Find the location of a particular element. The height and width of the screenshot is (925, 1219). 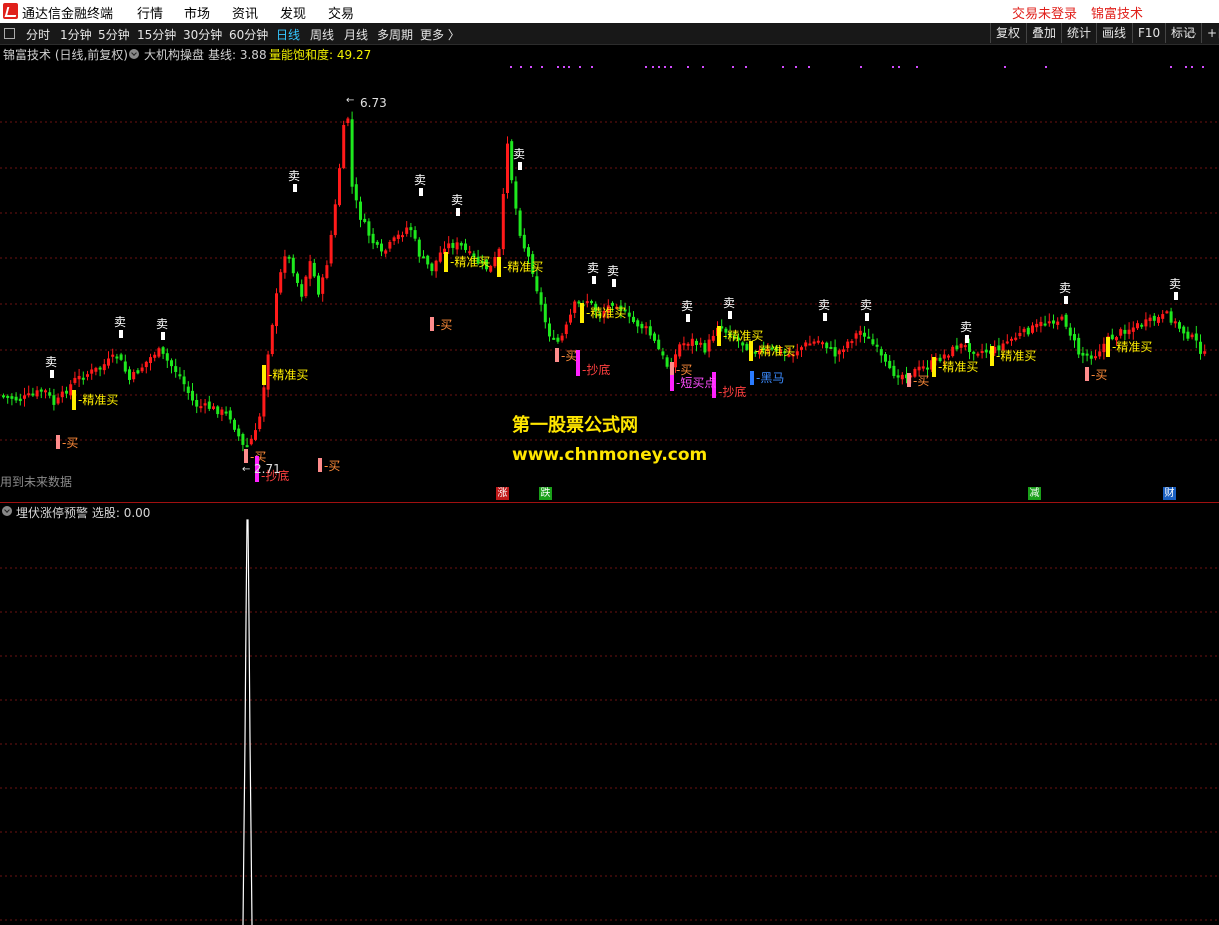

login-status-link: 交易未登录 is located at coordinates (1044, 12).